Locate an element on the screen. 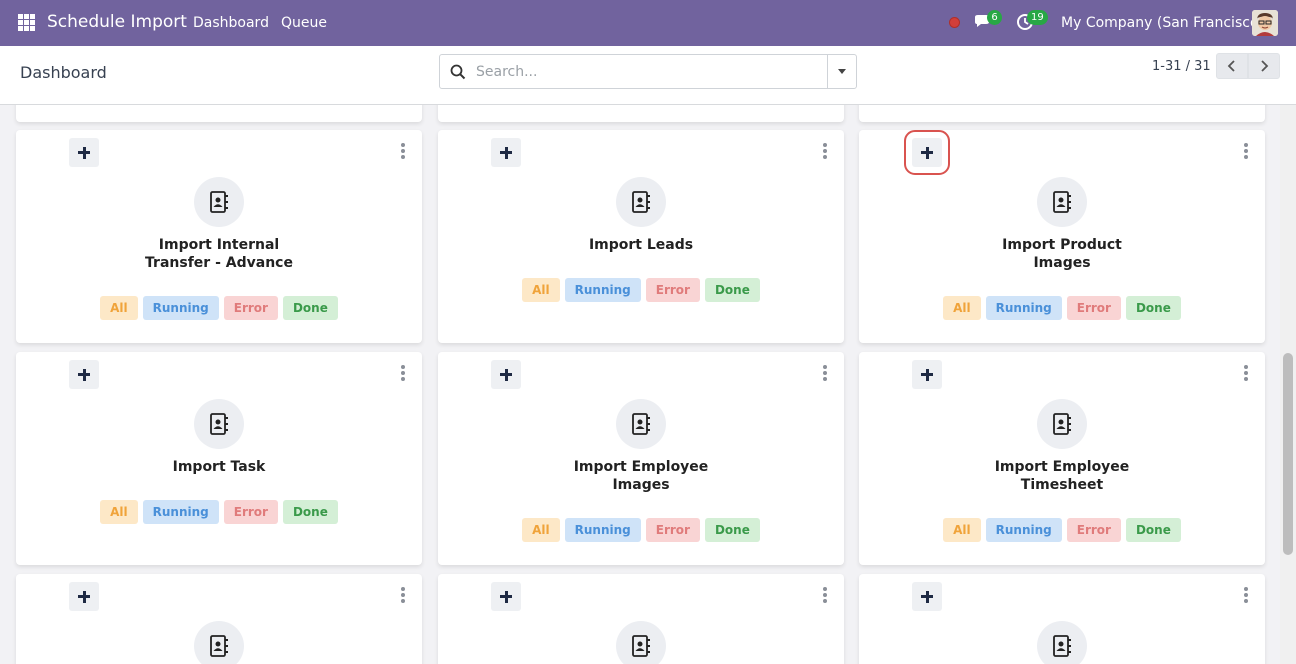 This screenshot has width=1296, height=664. card-title: Import Employee Timesheet is located at coordinates (1062, 476).